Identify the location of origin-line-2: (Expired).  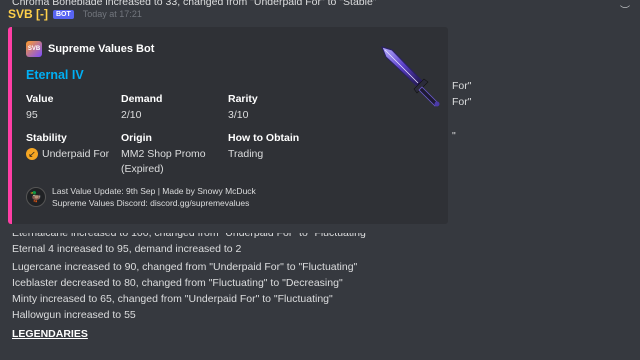
(142, 169).